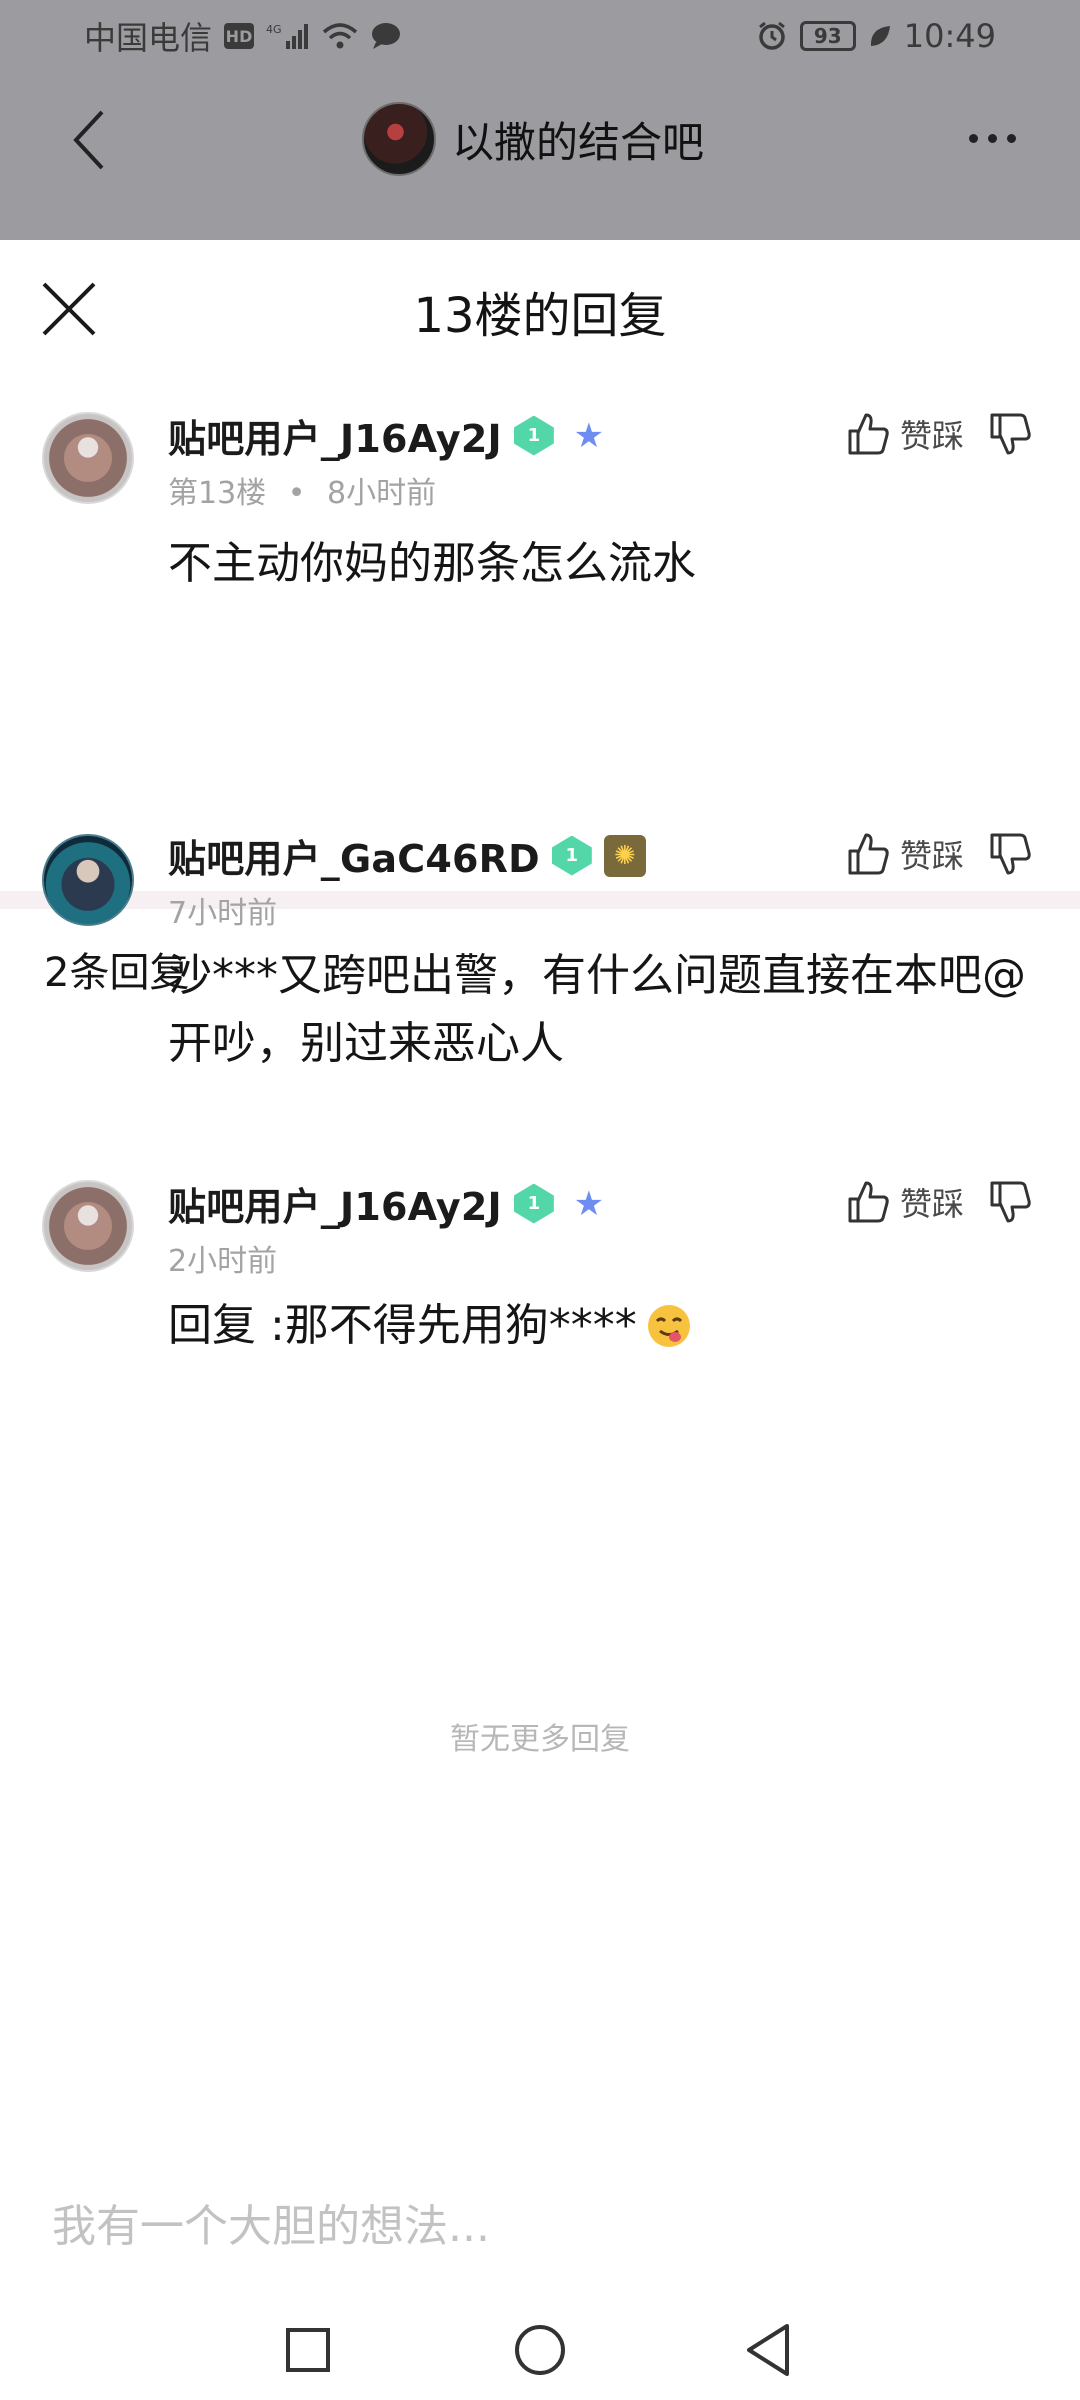 Image resolution: width=1080 pixels, height=2400 pixels. I want to click on user-line: 贴吧用户_J16Ay2J 1 ★, so click(390, 1203).